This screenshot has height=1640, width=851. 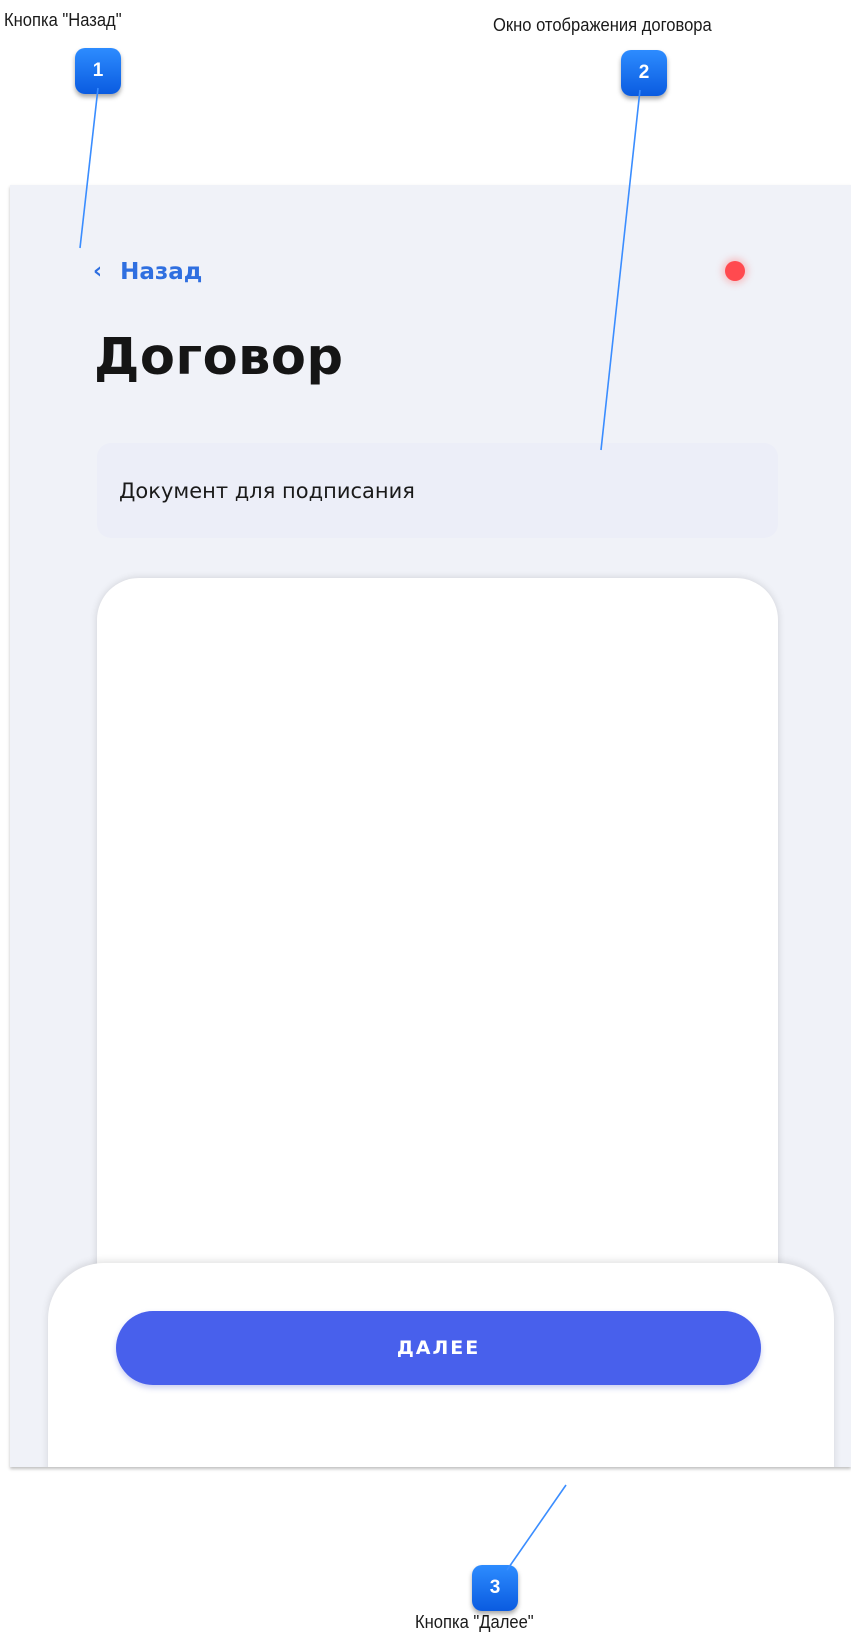 I want to click on page-title: Договор, so click(x=219, y=357).